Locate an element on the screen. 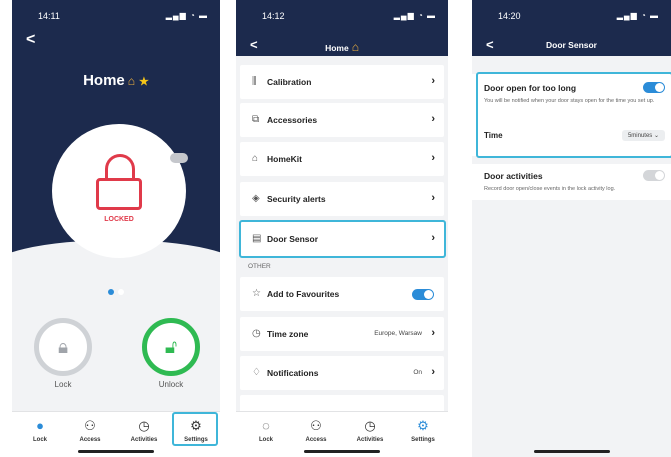 The width and height of the screenshot is (671, 457). door-activities-title: Door activities is located at coordinates (513, 176).